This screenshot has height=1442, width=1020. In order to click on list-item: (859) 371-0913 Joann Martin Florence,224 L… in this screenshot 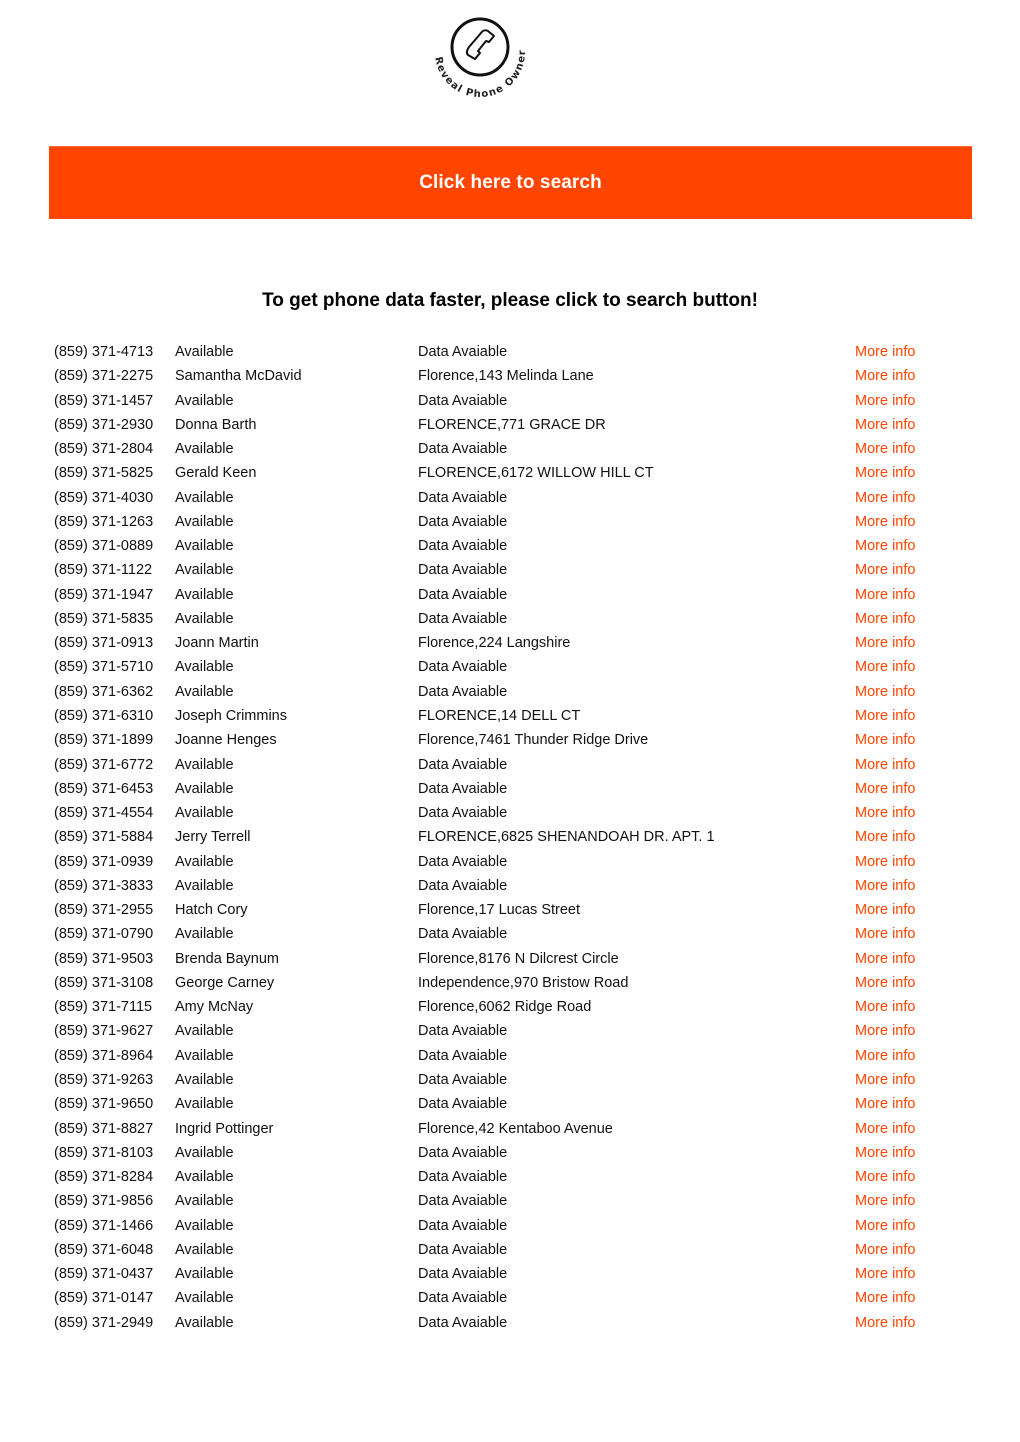, I will do `click(504, 643)`.